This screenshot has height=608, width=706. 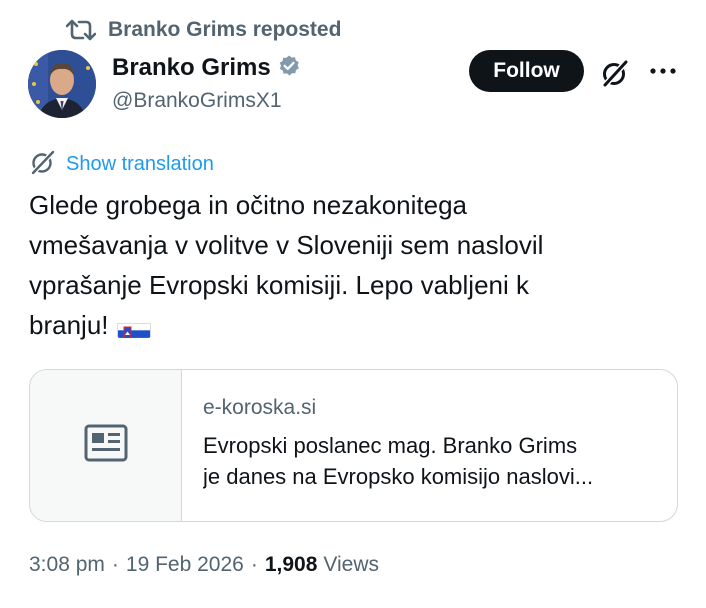 What do you see at coordinates (224, 30) in the screenshot?
I see `repost-label: Branko Grims reposted` at bounding box center [224, 30].